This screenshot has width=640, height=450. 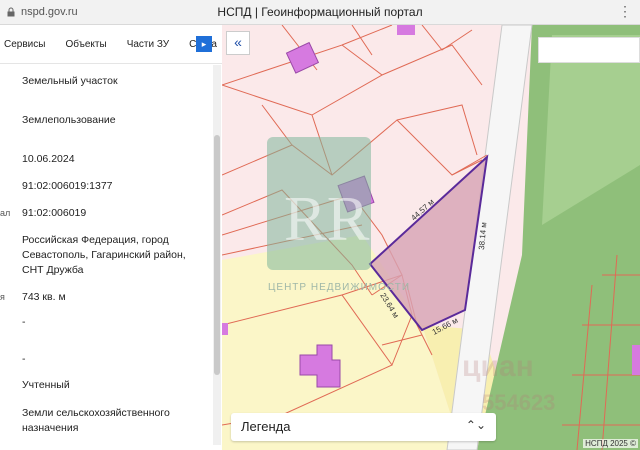 What do you see at coordinates (48, 159) in the screenshot?
I see `date-value: 10.06.2024` at bounding box center [48, 159].